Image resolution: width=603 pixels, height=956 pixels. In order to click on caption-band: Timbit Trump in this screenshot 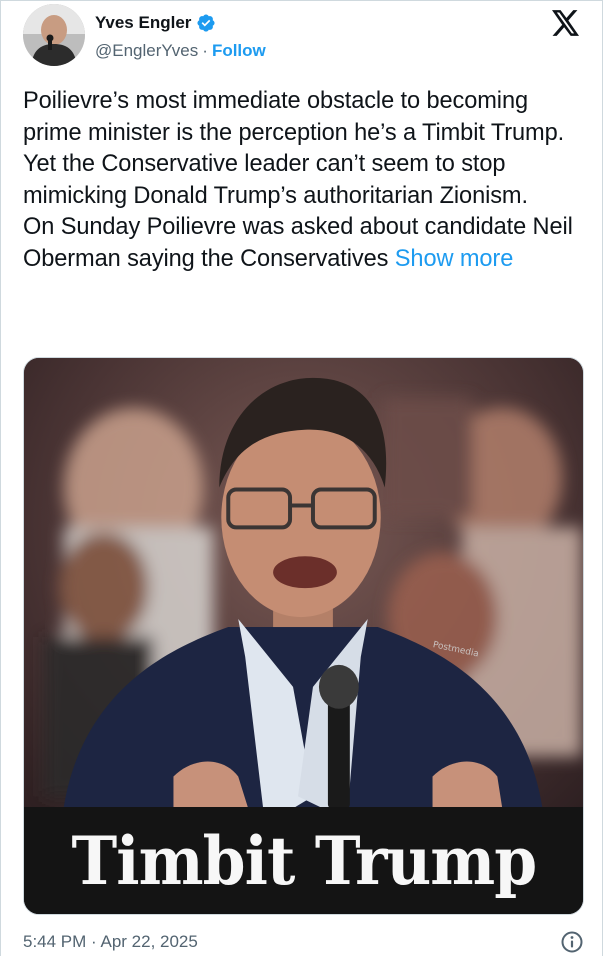, I will do `click(303, 860)`.